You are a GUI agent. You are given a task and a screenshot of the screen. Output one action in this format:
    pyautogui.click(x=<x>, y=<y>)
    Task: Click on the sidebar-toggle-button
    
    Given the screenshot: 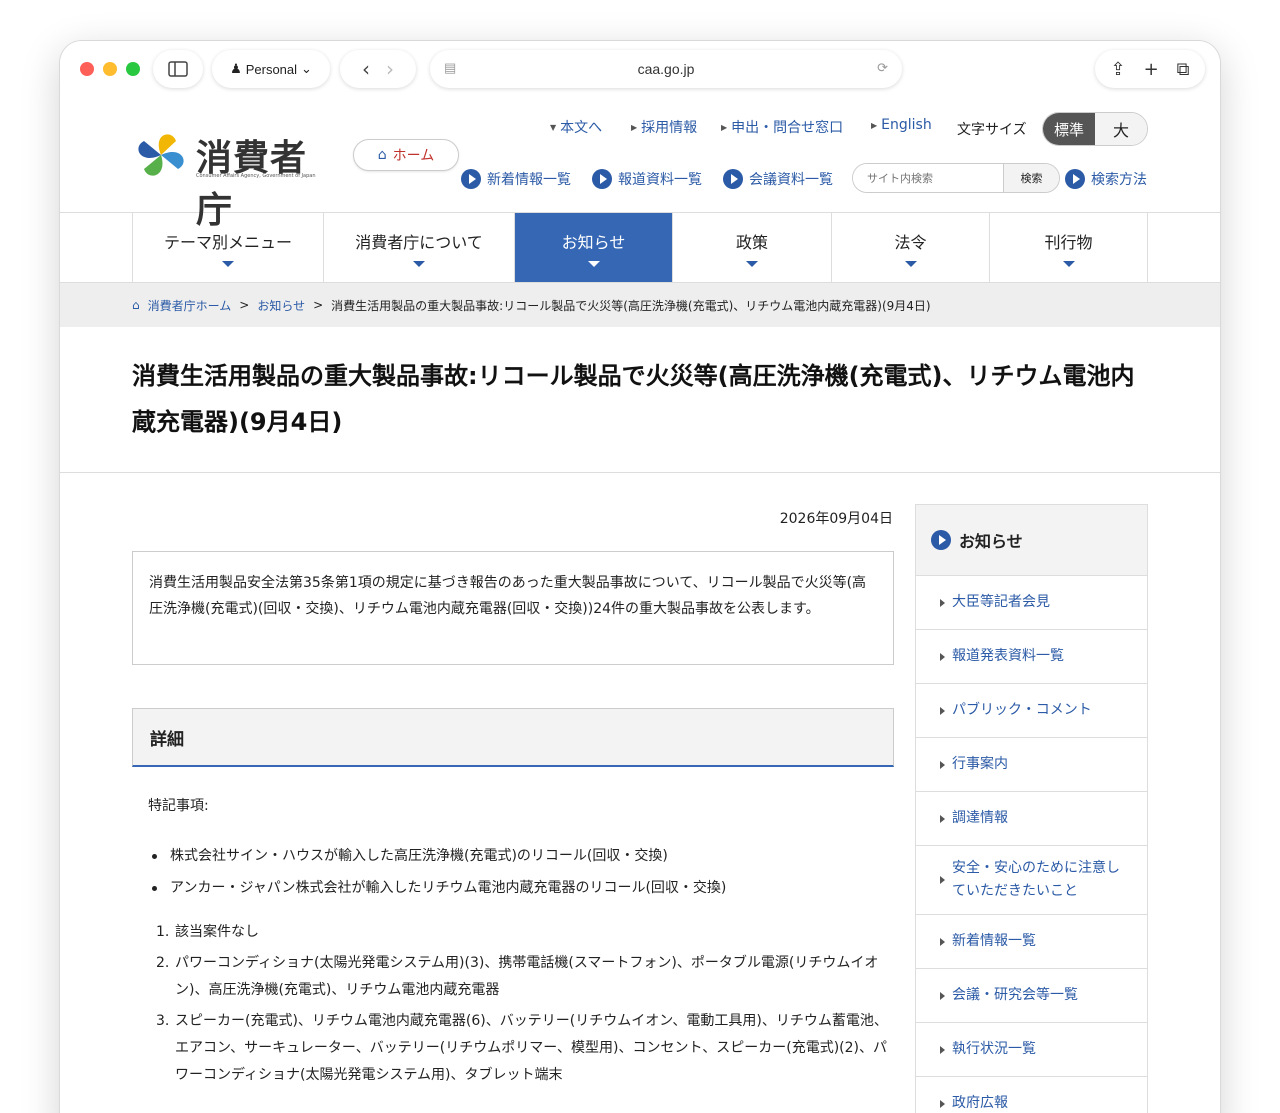 What is the action you would take?
    pyautogui.click(x=178, y=69)
    